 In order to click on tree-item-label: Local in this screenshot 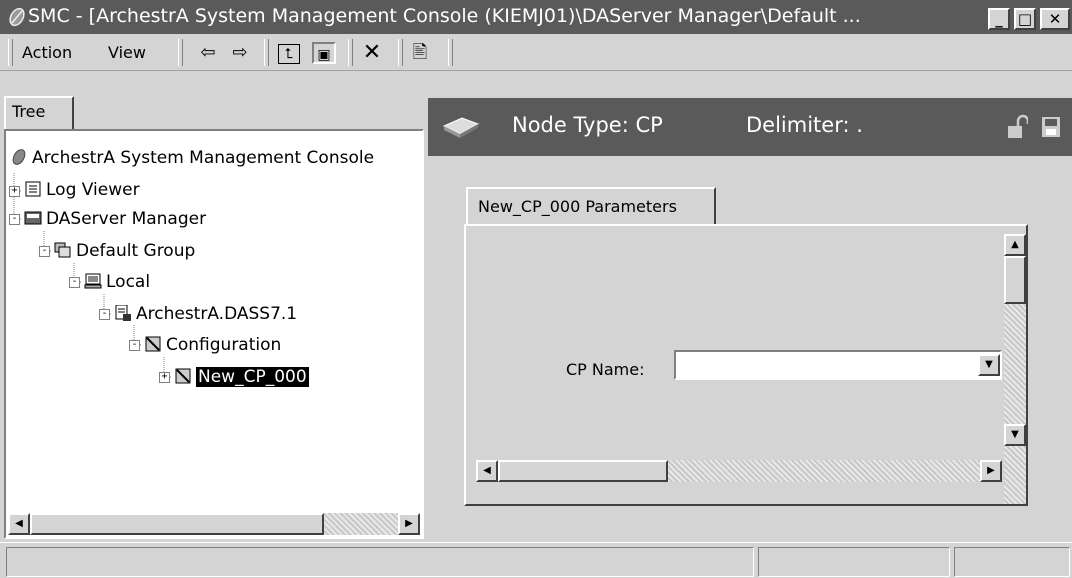, I will do `click(128, 282)`.